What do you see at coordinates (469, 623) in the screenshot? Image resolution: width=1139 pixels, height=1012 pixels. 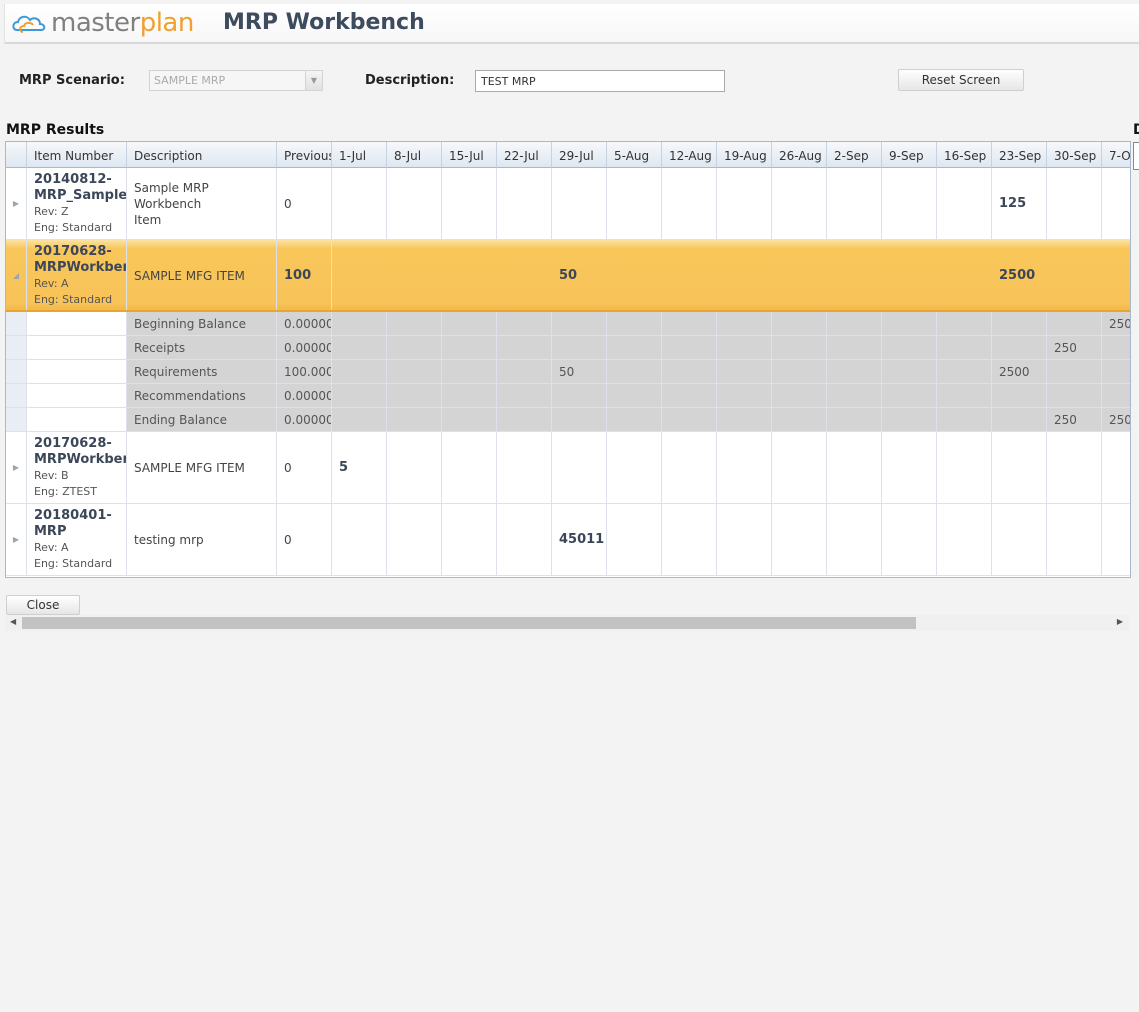 I see `scrollbar-thumb` at bounding box center [469, 623].